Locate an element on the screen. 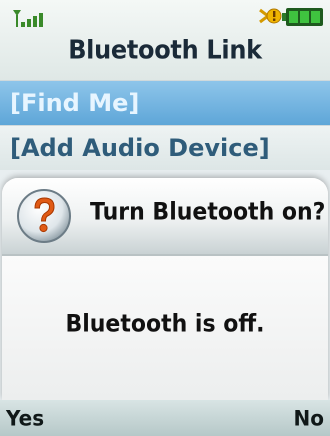 The width and height of the screenshot is (330, 436). yes-softkey: Yes is located at coordinates (25, 418).